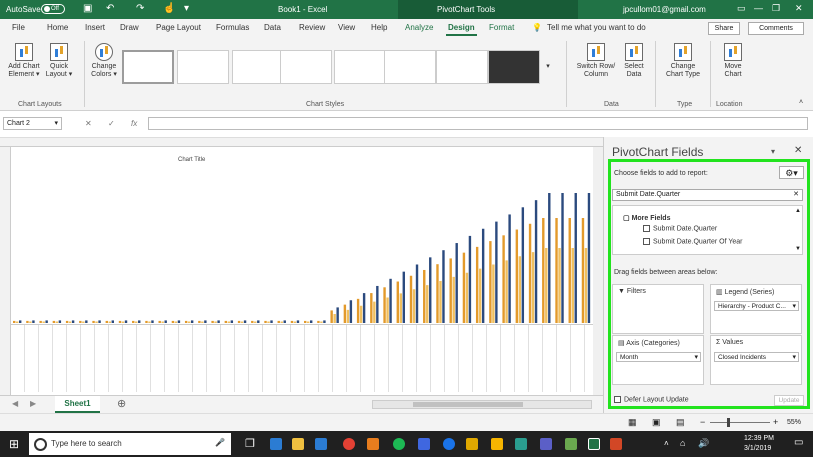  What do you see at coordinates (521, 444) in the screenshot?
I see `app-icon-teal` at bounding box center [521, 444].